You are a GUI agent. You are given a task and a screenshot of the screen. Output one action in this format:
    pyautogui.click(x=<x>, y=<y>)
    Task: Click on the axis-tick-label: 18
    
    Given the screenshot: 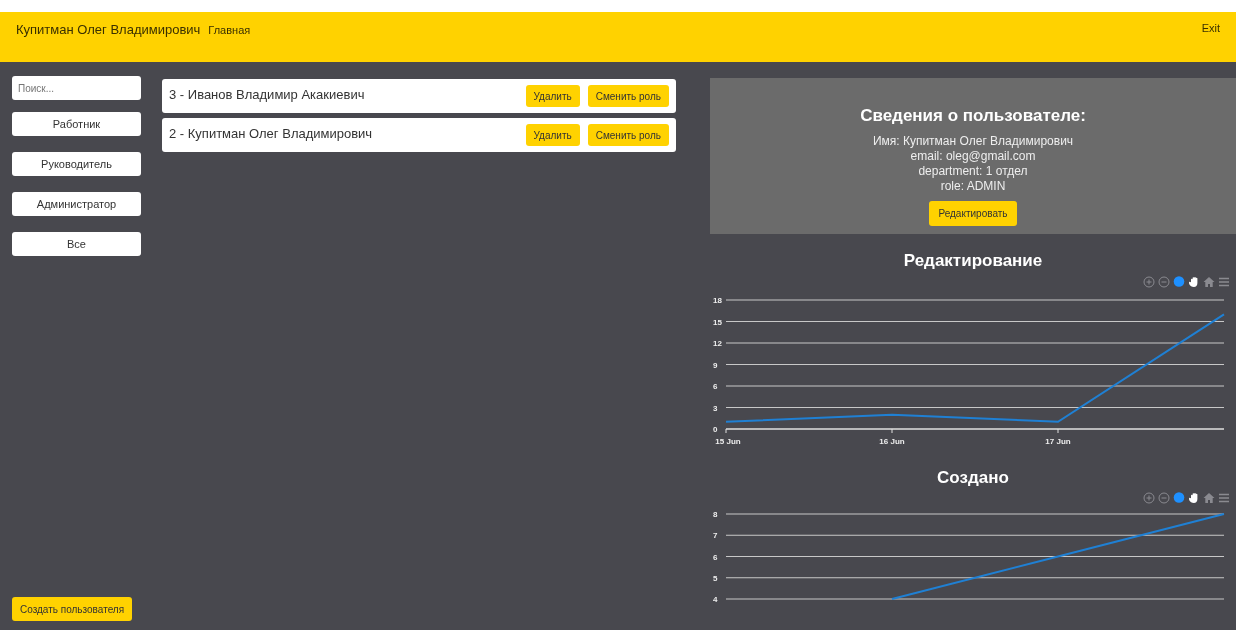 What is the action you would take?
    pyautogui.click(x=717, y=300)
    